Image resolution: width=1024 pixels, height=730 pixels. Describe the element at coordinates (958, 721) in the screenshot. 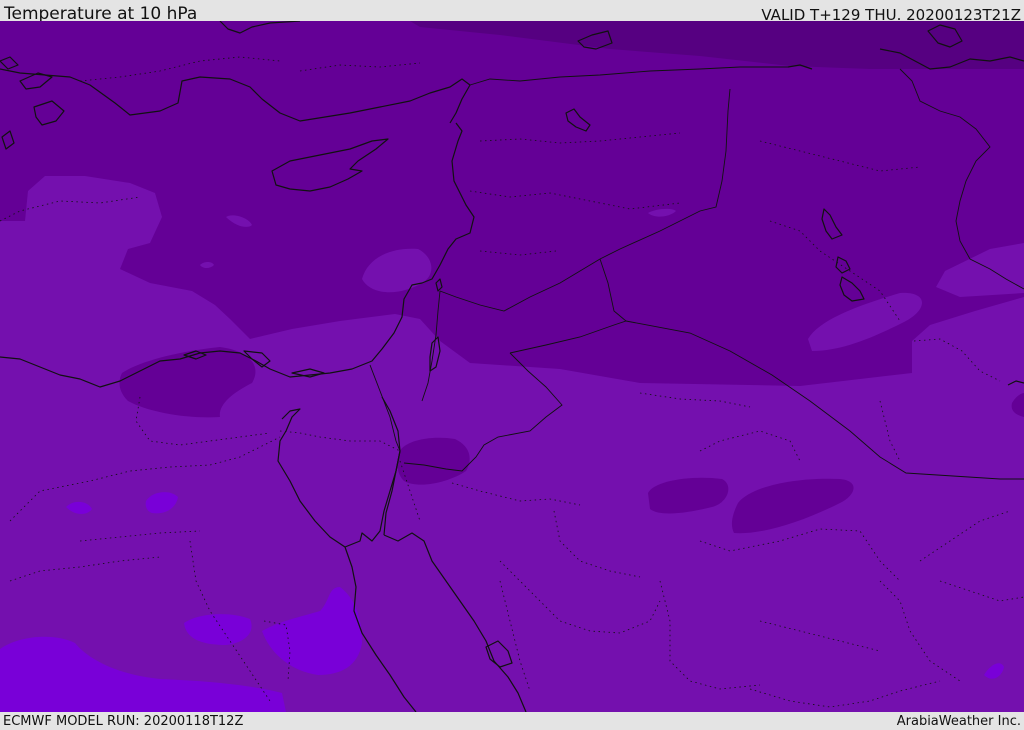

I see `credit-label: ArabiaWeather Inc.` at that location.